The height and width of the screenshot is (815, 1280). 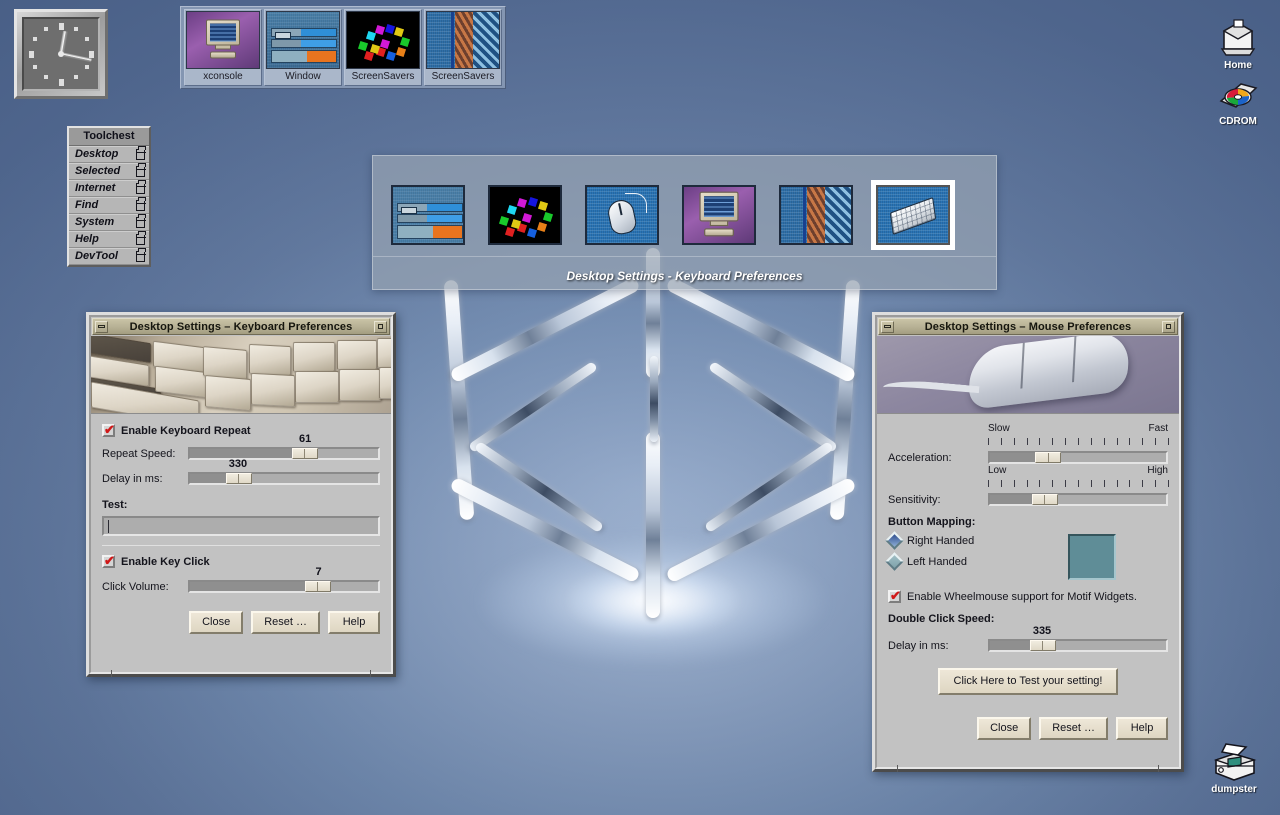 I want to click on dock-item-xconsole: xconsole, so click(x=223, y=47).